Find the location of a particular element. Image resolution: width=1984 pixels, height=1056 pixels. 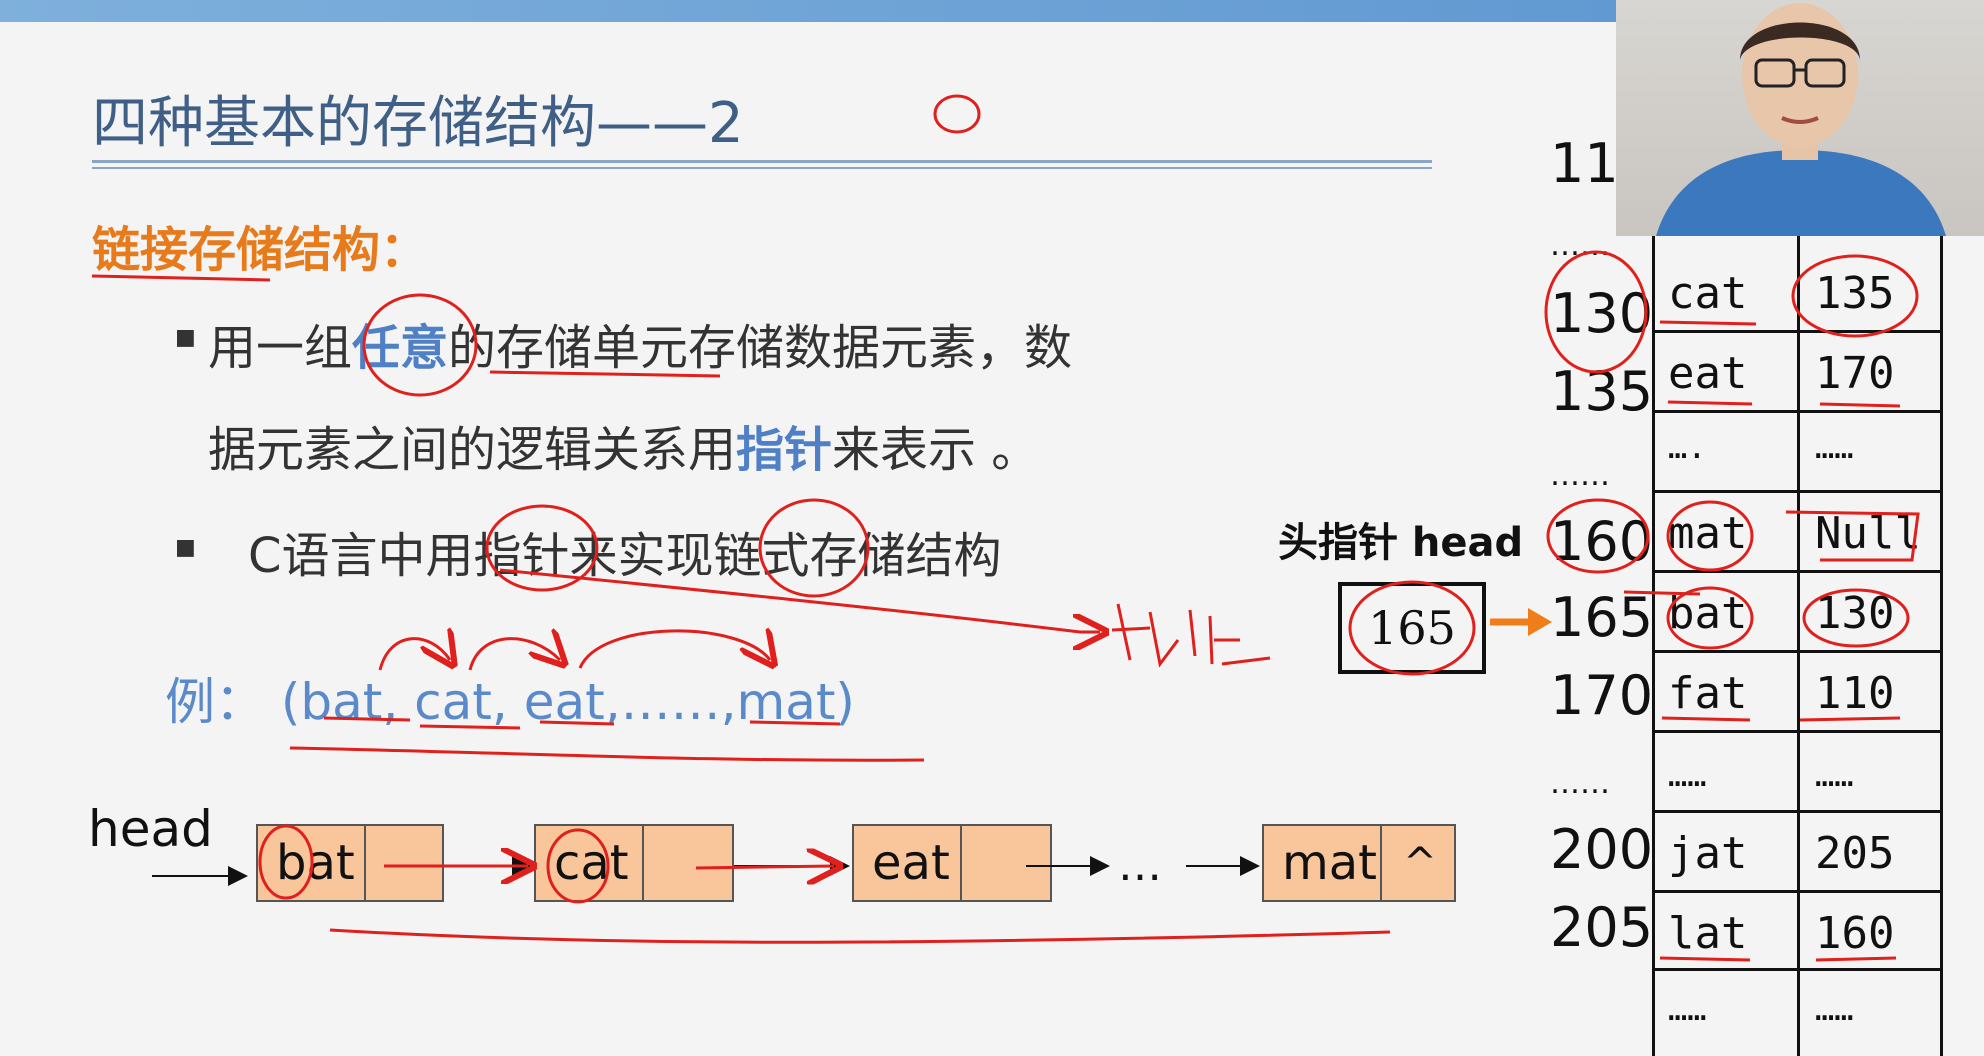

address-label: 170 is located at coordinates (1602, 695).